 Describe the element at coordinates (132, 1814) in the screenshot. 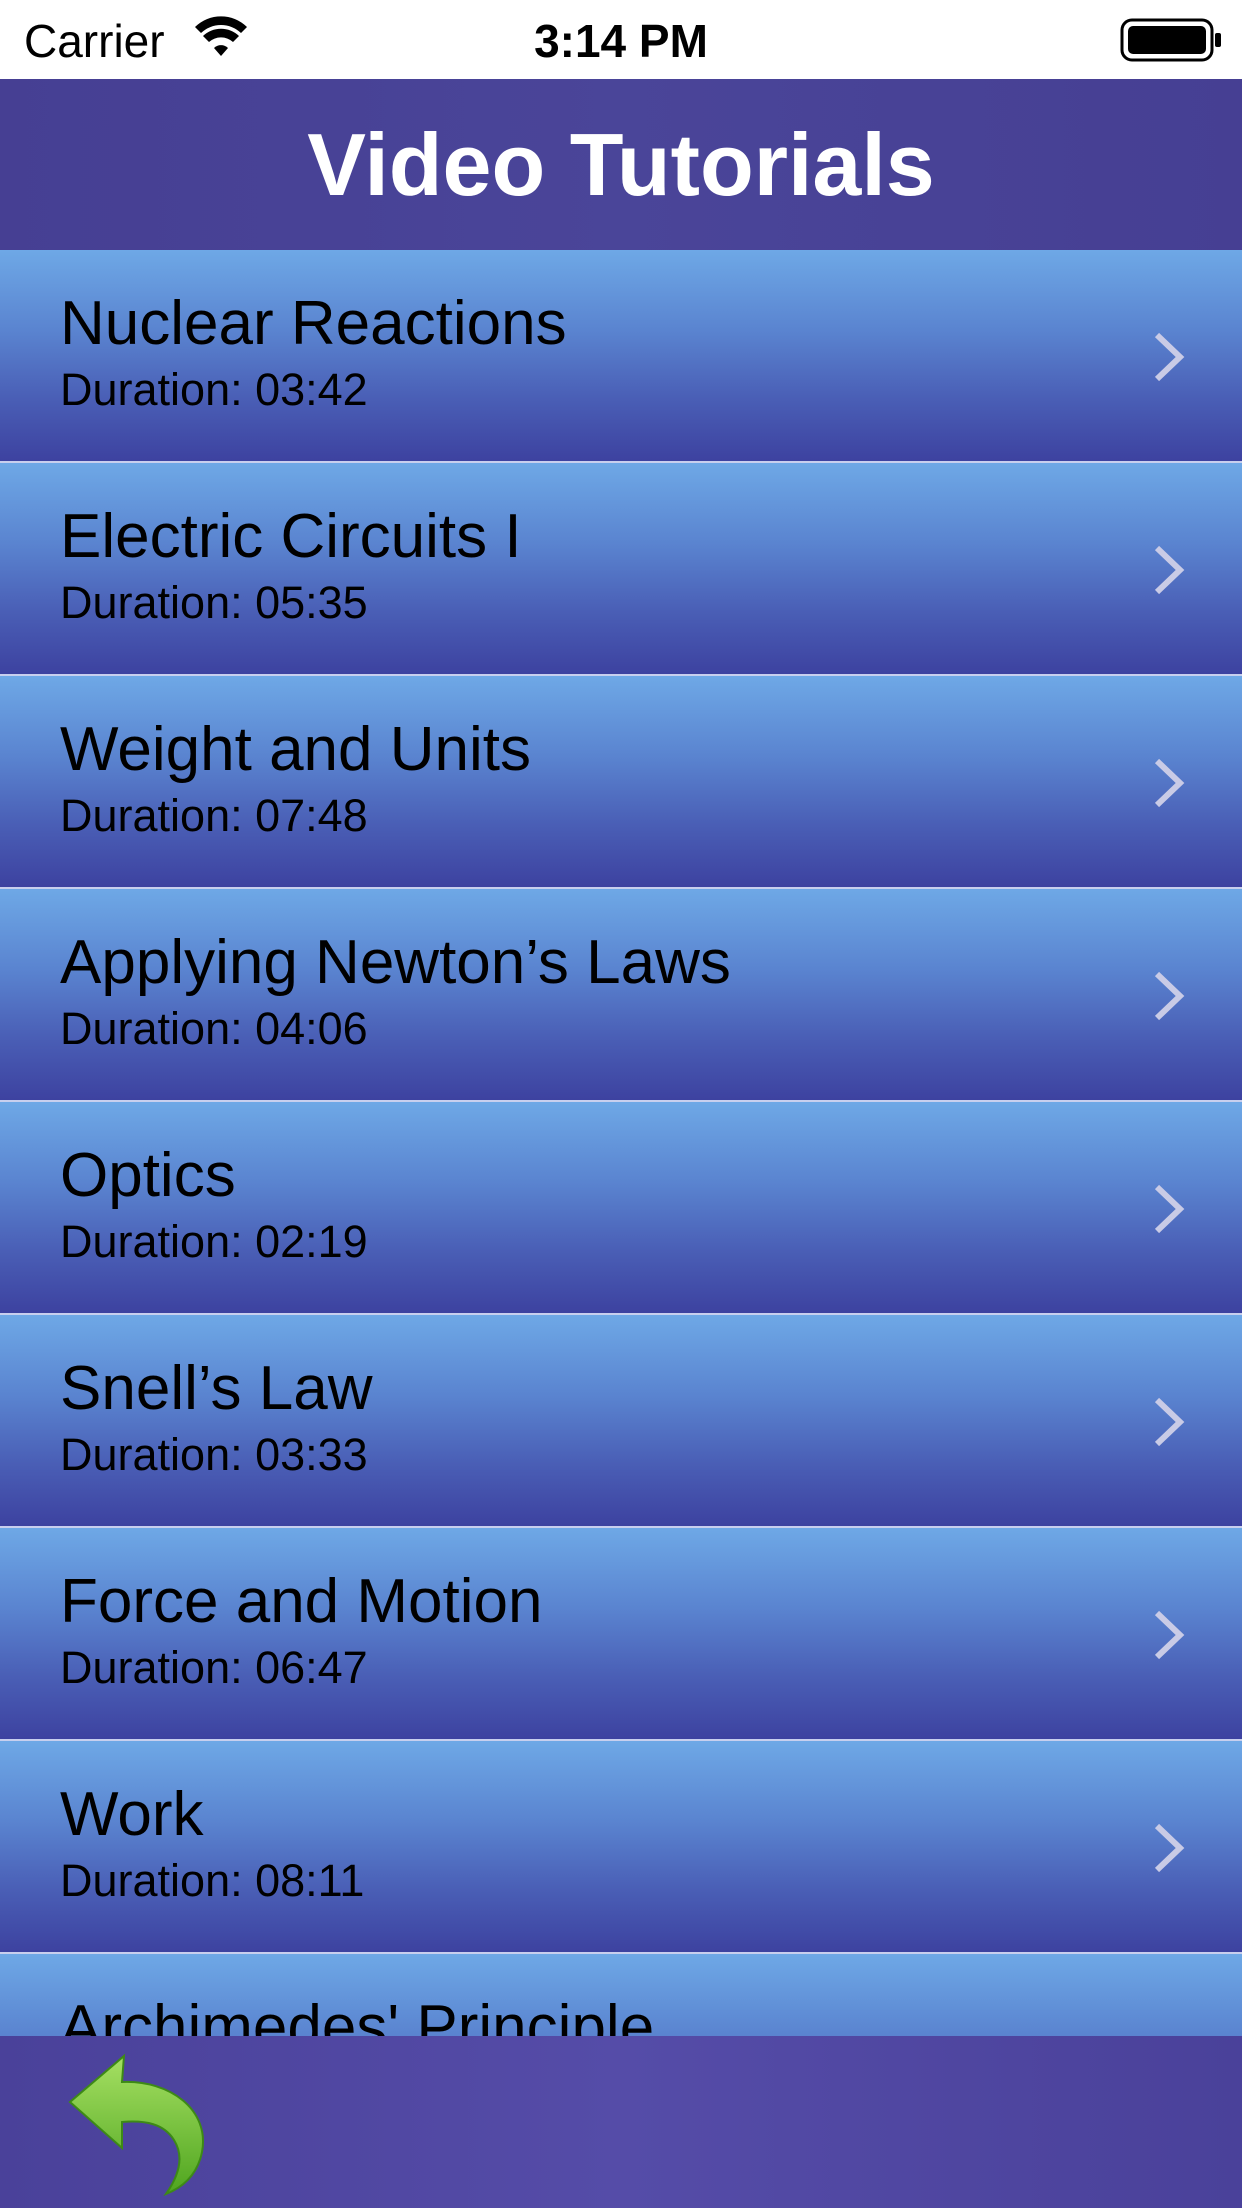

I see `video-title: Work` at that location.